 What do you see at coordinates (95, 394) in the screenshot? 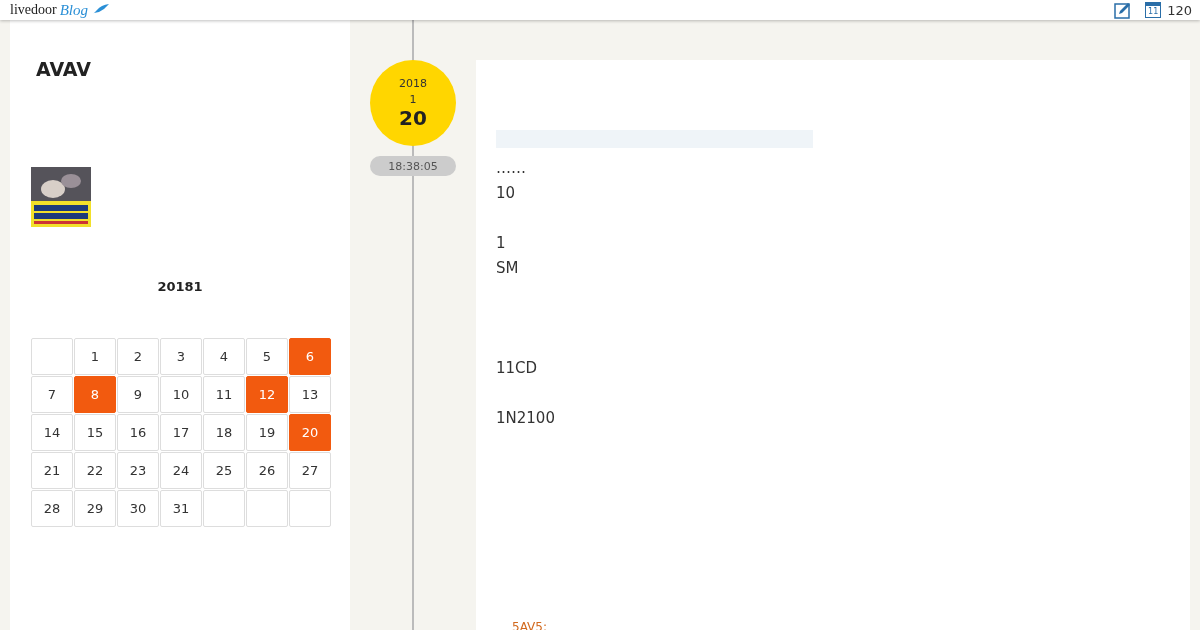
I see `calendar-day: 8` at bounding box center [95, 394].